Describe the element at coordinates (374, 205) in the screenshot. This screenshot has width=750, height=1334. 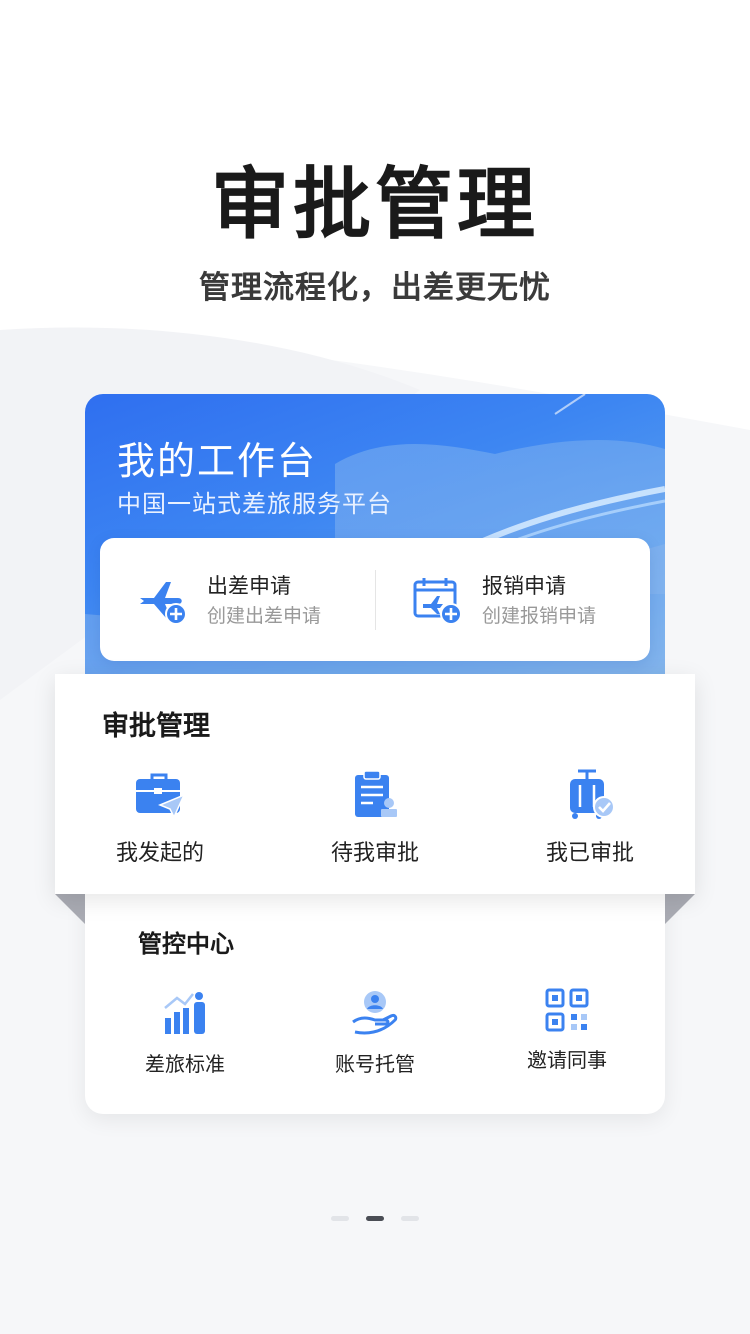
I see `page-title: 审批管理` at that location.